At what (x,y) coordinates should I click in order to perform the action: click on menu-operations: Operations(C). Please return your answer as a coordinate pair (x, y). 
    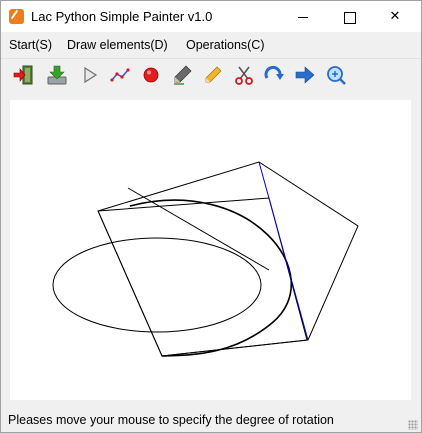
    Looking at the image, I should click on (225, 45).